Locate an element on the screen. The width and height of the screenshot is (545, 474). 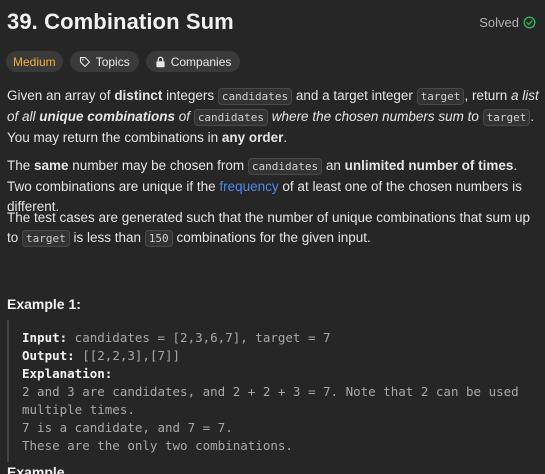
problem-header: 39. Combination Sum Solved is located at coordinates (272, 23).